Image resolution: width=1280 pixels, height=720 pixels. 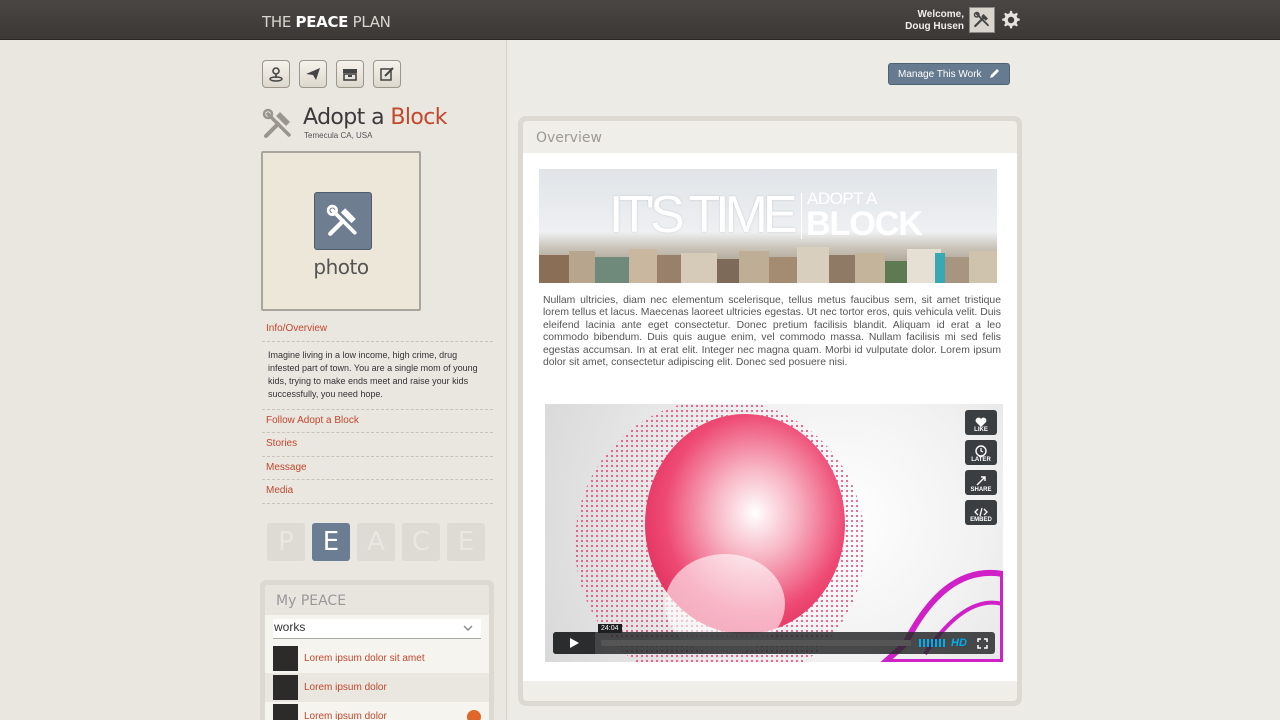 I want to click on video-player: LIKE LATER SHARE EMBED 24:04 HD, so click(x=774, y=533).